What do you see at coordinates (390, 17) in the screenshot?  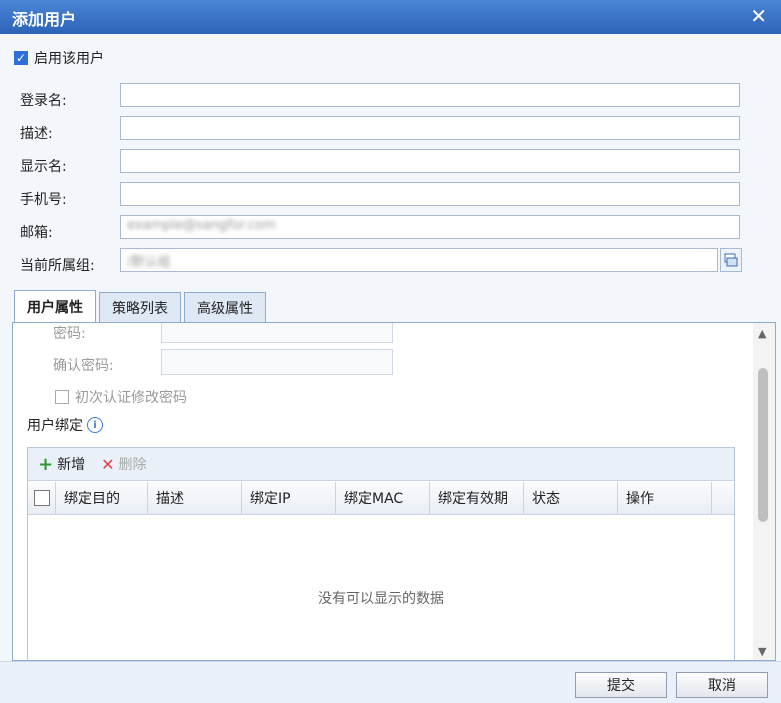 I see `title-bar: 添加用户 ✕` at bounding box center [390, 17].